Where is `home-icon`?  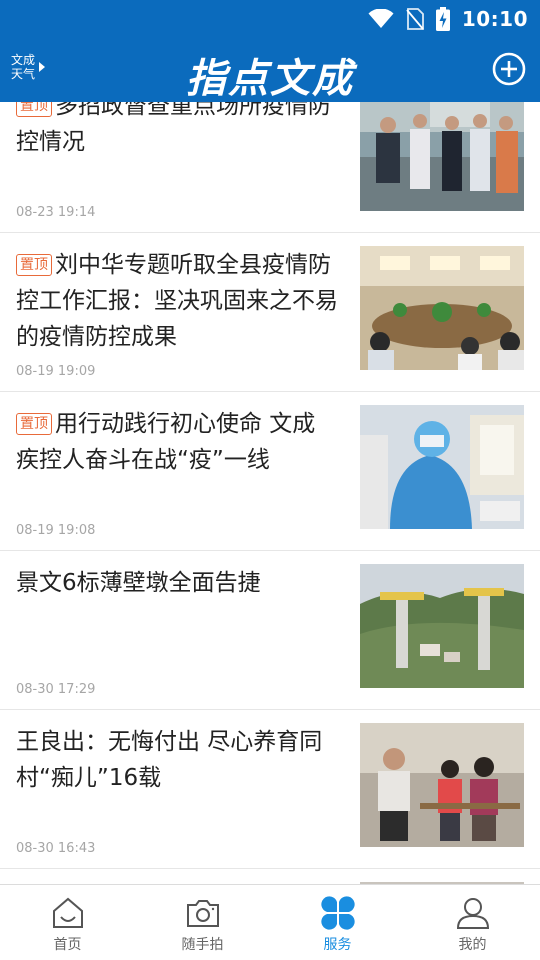 home-icon is located at coordinates (67, 912).